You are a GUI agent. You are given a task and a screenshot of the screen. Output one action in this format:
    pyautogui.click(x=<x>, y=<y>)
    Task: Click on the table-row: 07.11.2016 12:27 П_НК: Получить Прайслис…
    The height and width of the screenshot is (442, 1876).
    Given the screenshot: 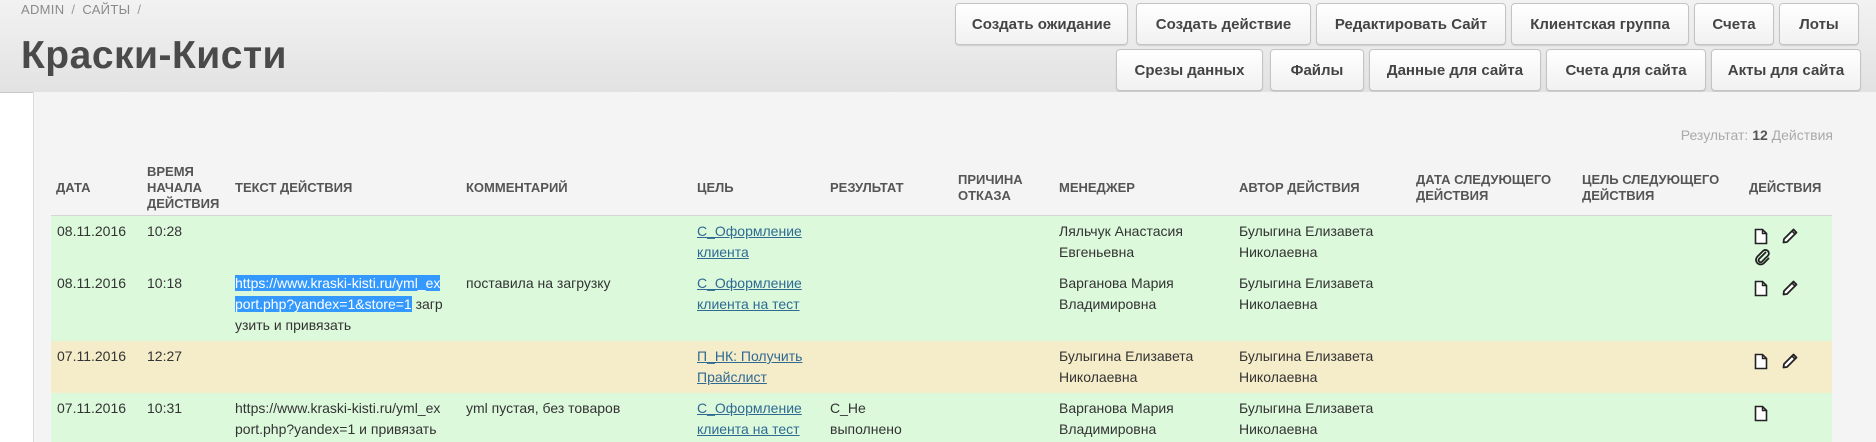 What is the action you would take?
    pyautogui.click(x=941, y=367)
    